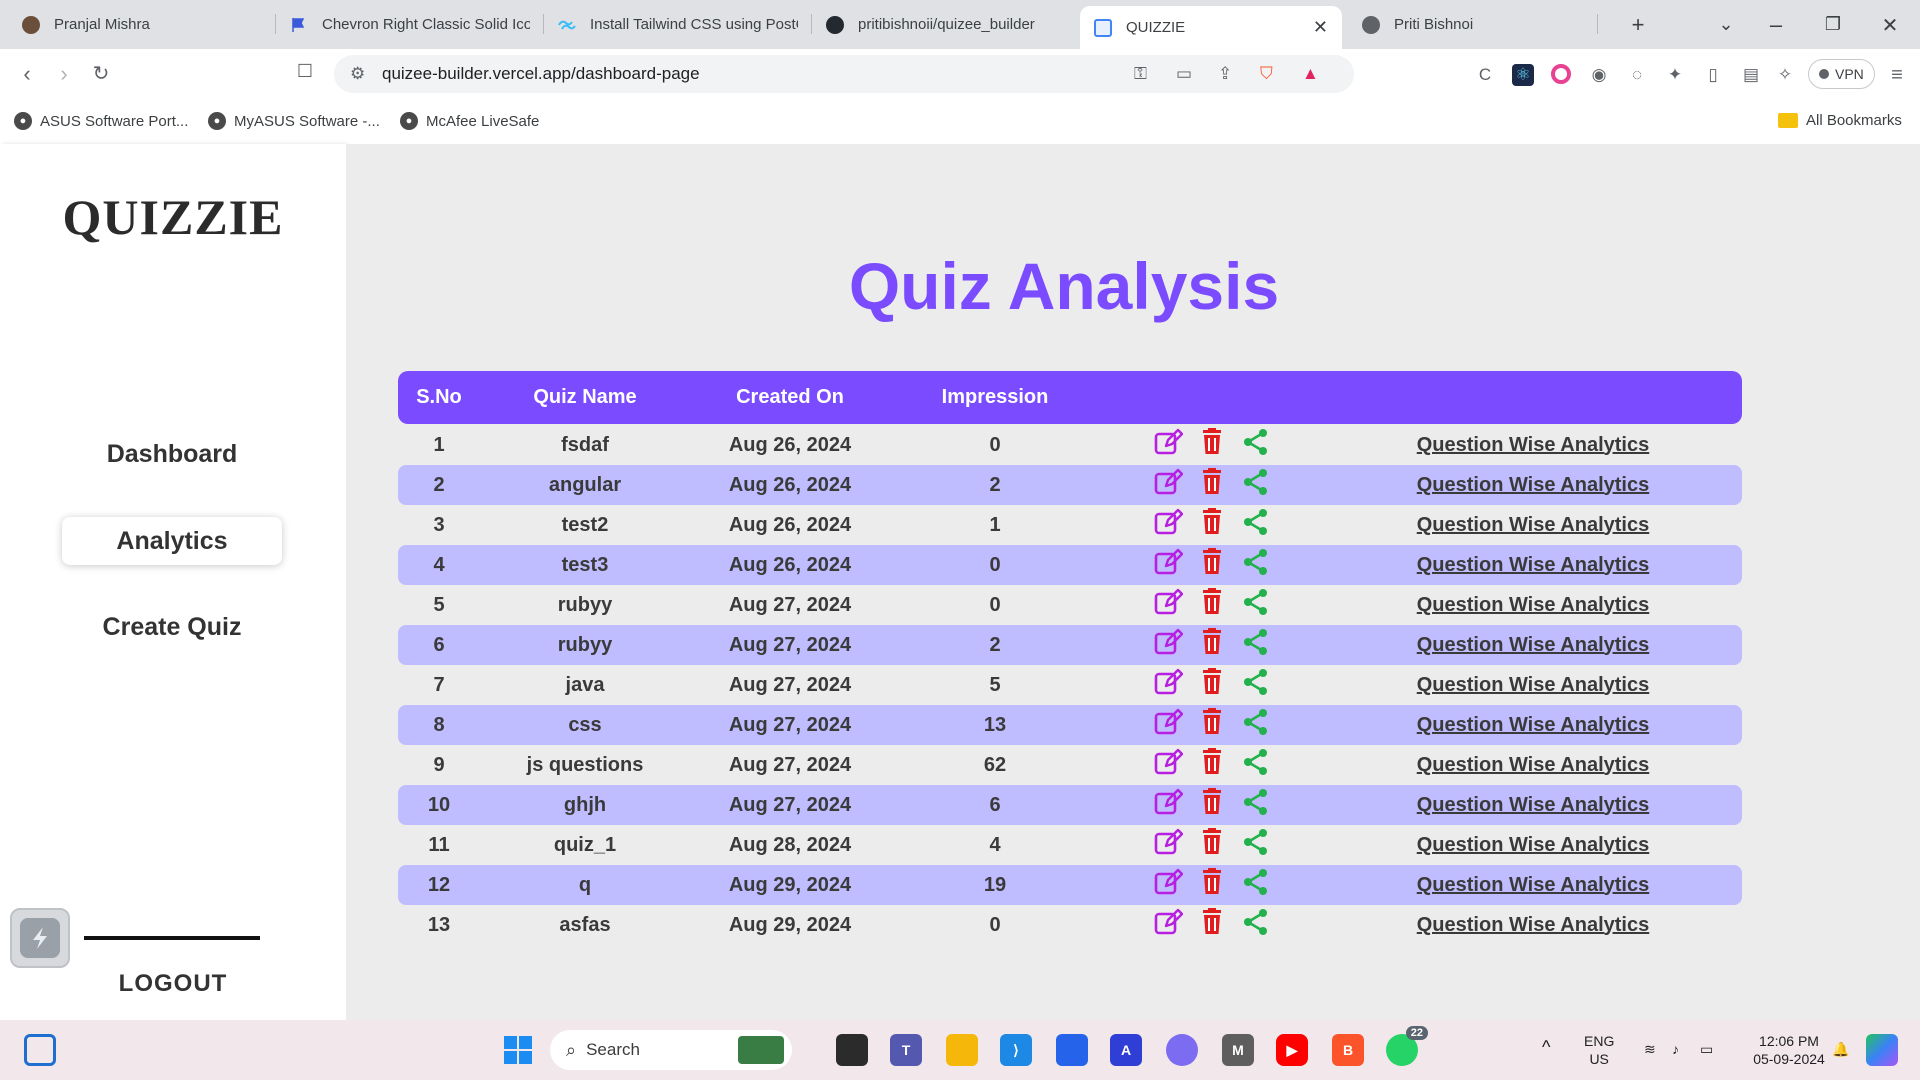 The height and width of the screenshot is (1080, 1920). Describe the element at coordinates (906, 1050) in the screenshot. I see `teams-icon: T` at that location.